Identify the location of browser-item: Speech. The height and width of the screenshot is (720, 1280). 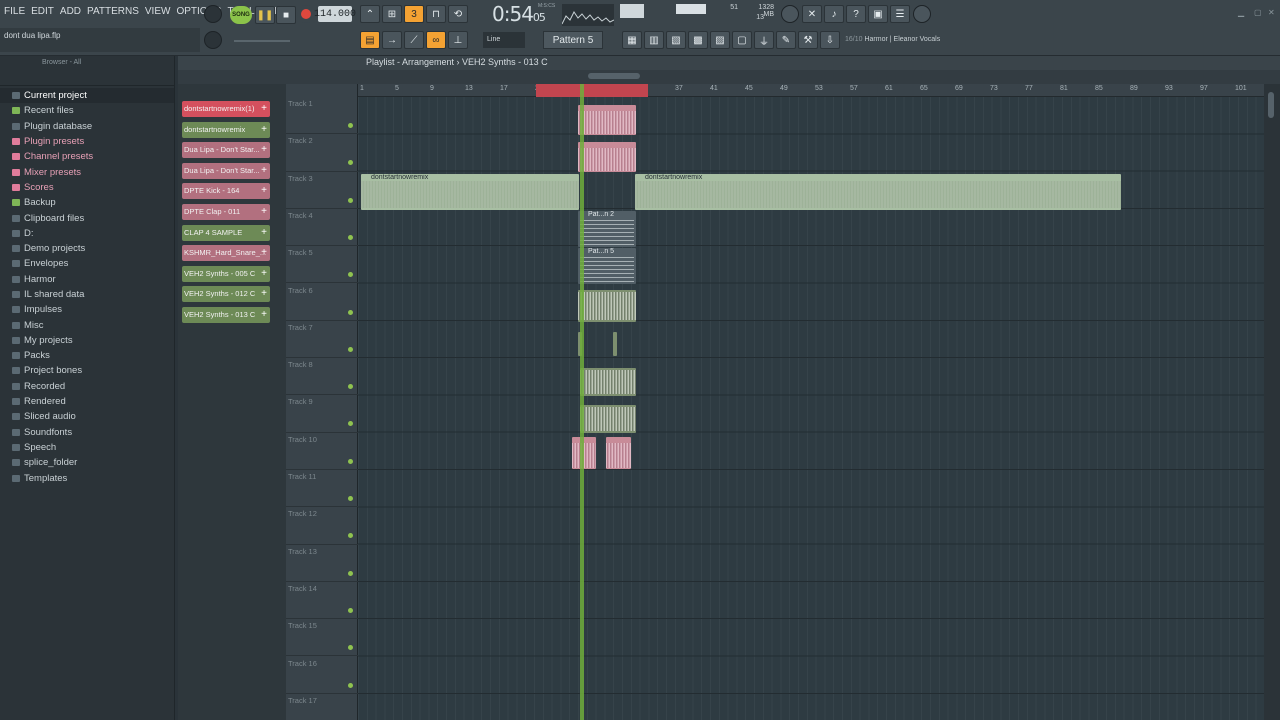
(87, 447).